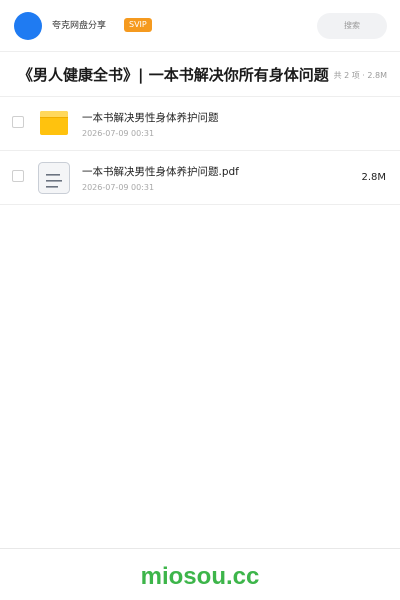 This screenshot has height=600, width=400. Describe the element at coordinates (138, 25) in the screenshot. I see `svip-badge: SVIP` at that location.